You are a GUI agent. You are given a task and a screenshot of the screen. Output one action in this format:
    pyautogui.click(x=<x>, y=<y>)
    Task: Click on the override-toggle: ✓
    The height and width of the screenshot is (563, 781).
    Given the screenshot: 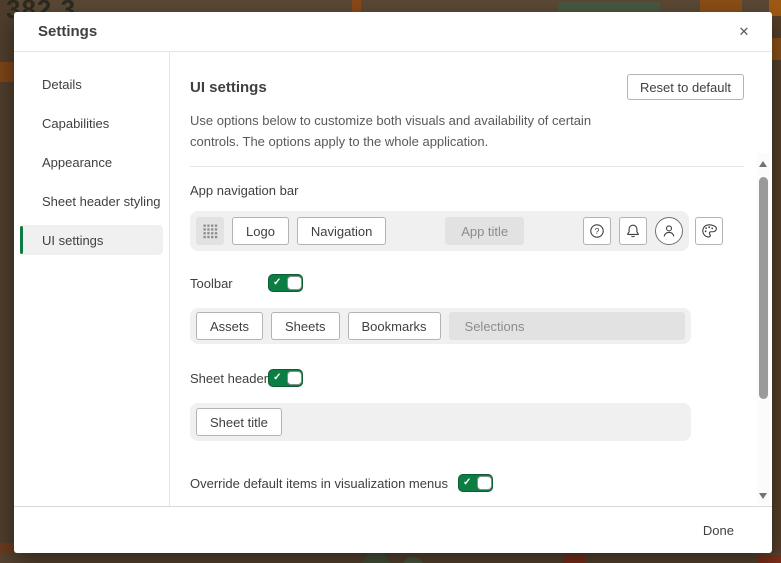 What is the action you would take?
    pyautogui.click(x=475, y=483)
    